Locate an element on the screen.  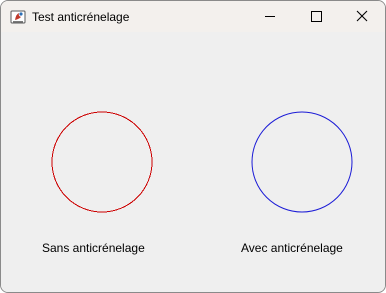
circle-with-antialiasing is located at coordinates (302, 162).